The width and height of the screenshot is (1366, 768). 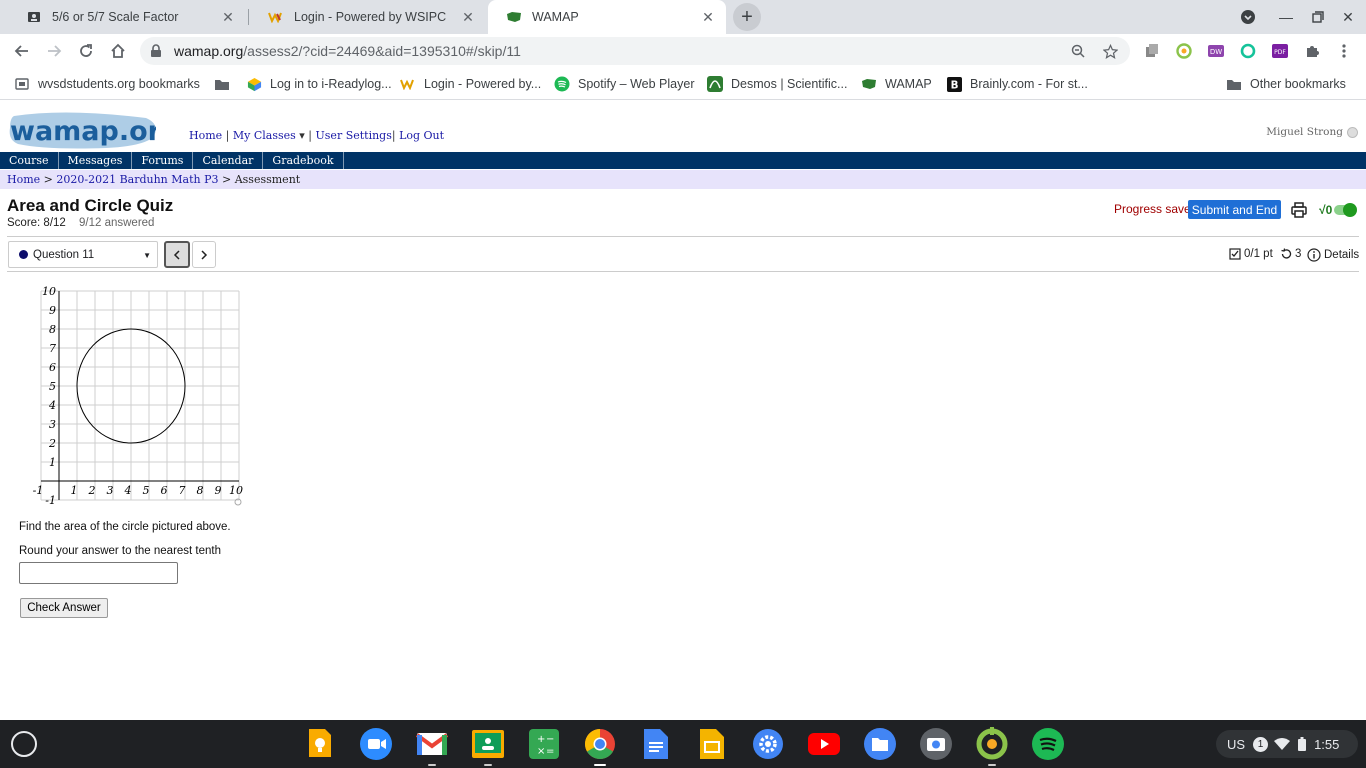 I want to click on answer-input, so click(x=98, y=573).